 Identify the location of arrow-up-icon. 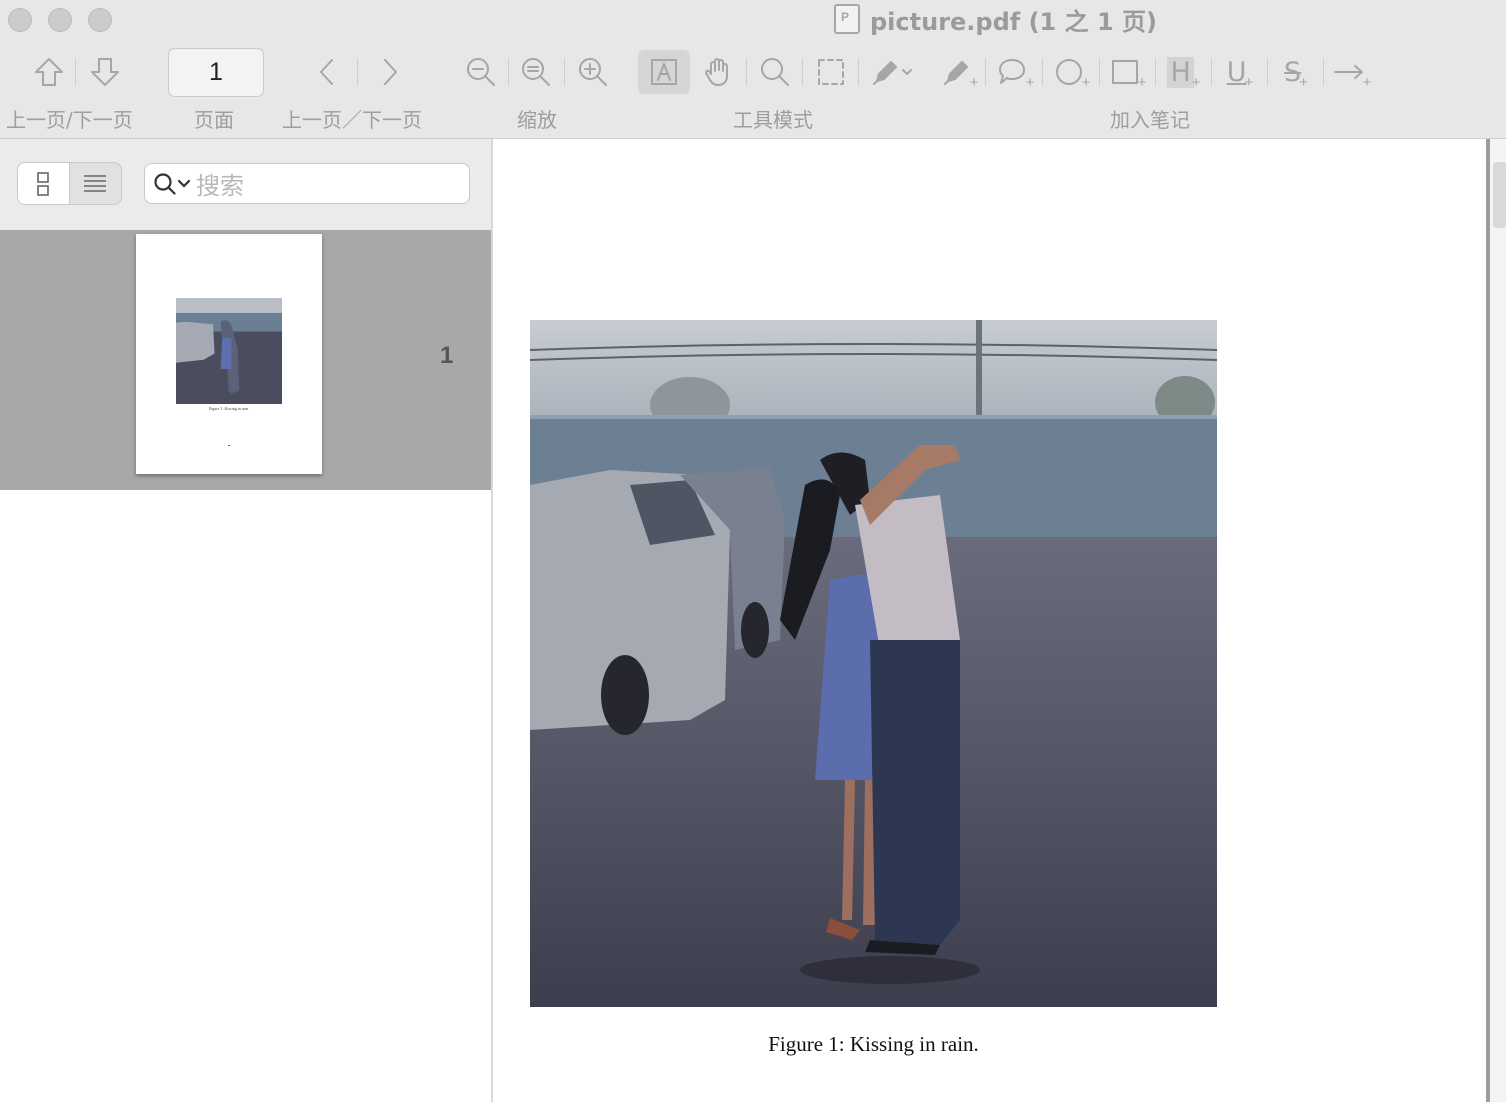
(49, 72).